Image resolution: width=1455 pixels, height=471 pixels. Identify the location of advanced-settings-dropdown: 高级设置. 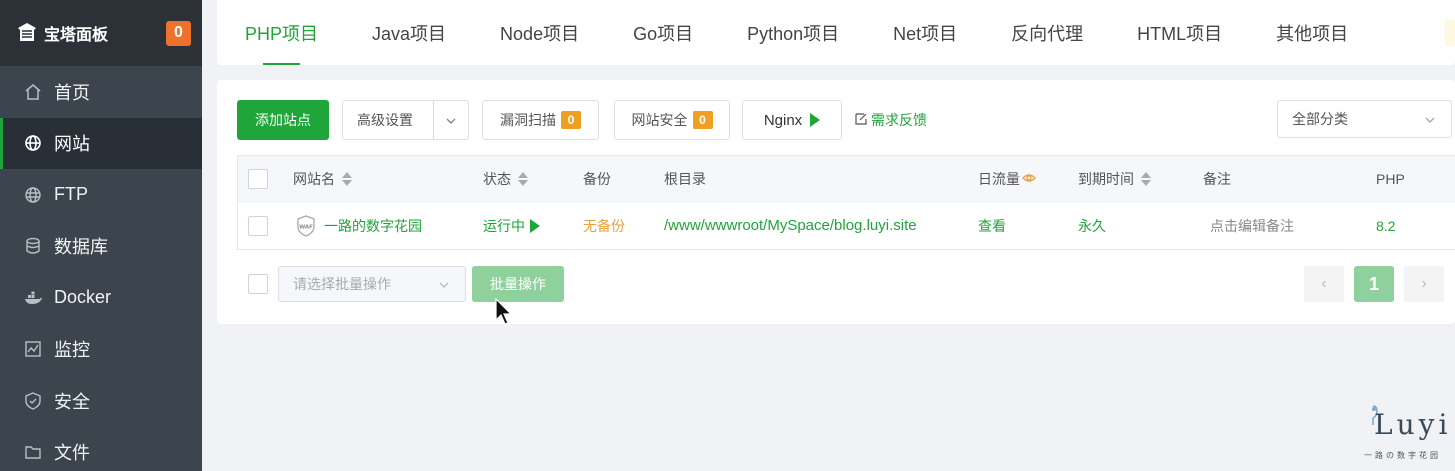
(405, 120).